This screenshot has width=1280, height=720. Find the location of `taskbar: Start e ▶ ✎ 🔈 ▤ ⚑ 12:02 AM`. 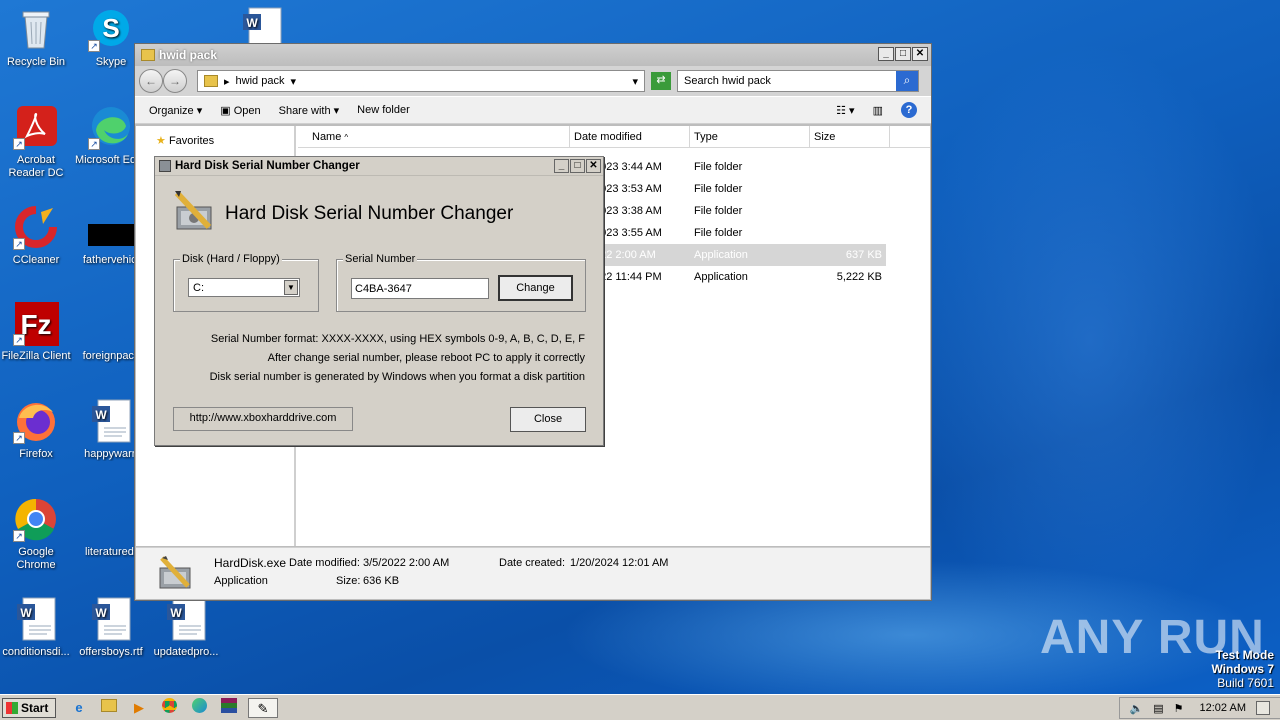

taskbar: Start e ▶ ✎ 🔈 ▤ ⚑ 12:02 AM is located at coordinates (640, 707).